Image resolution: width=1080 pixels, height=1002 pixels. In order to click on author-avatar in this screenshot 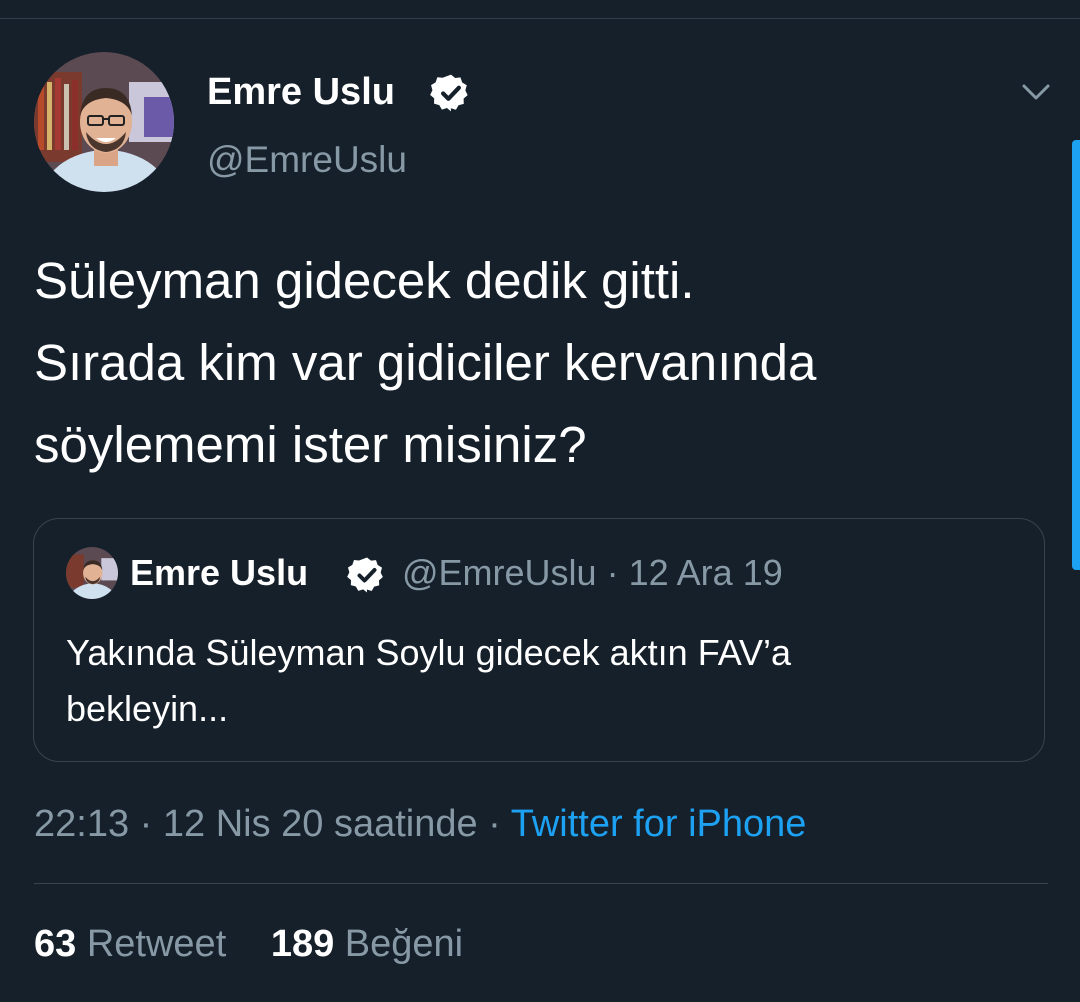, I will do `click(104, 122)`.